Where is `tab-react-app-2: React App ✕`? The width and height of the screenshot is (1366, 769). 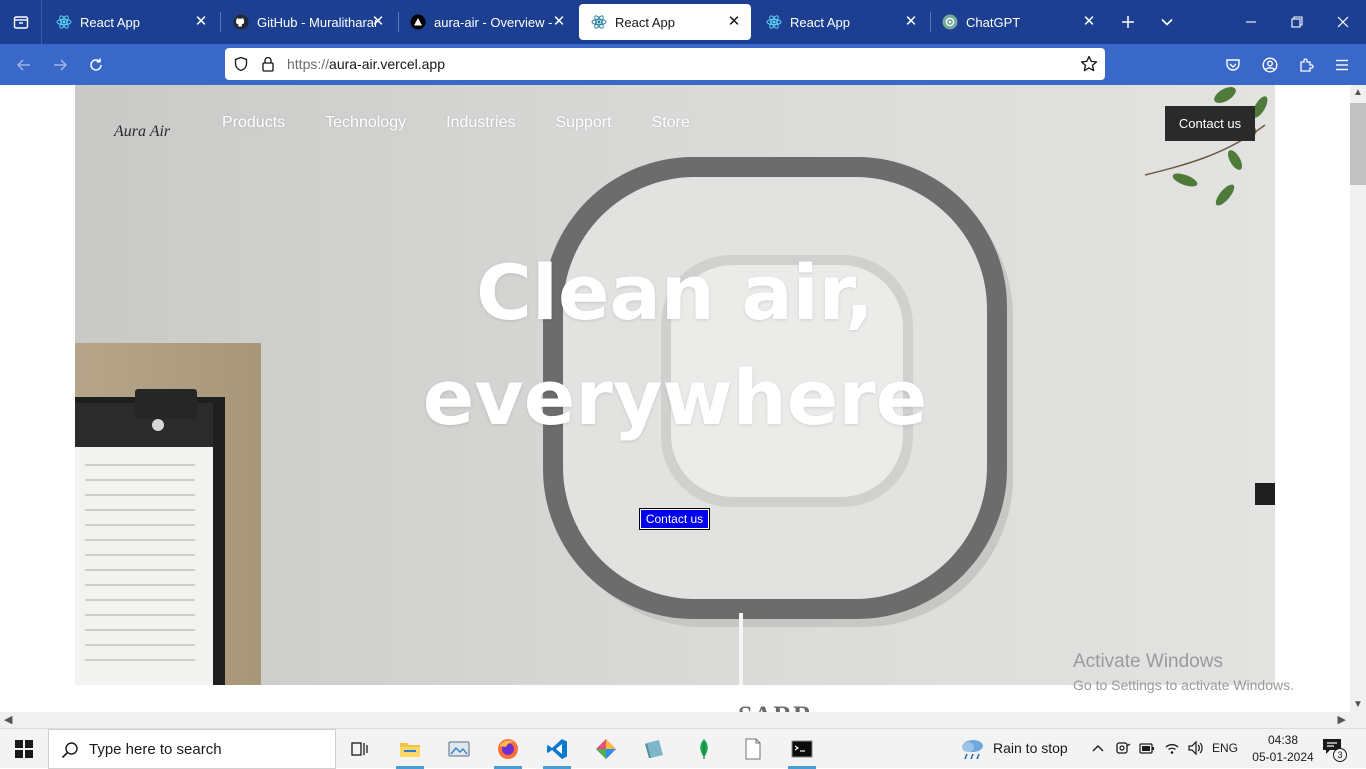 tab-react-app-2: React App ✕ is located at coordinates (841, 22).